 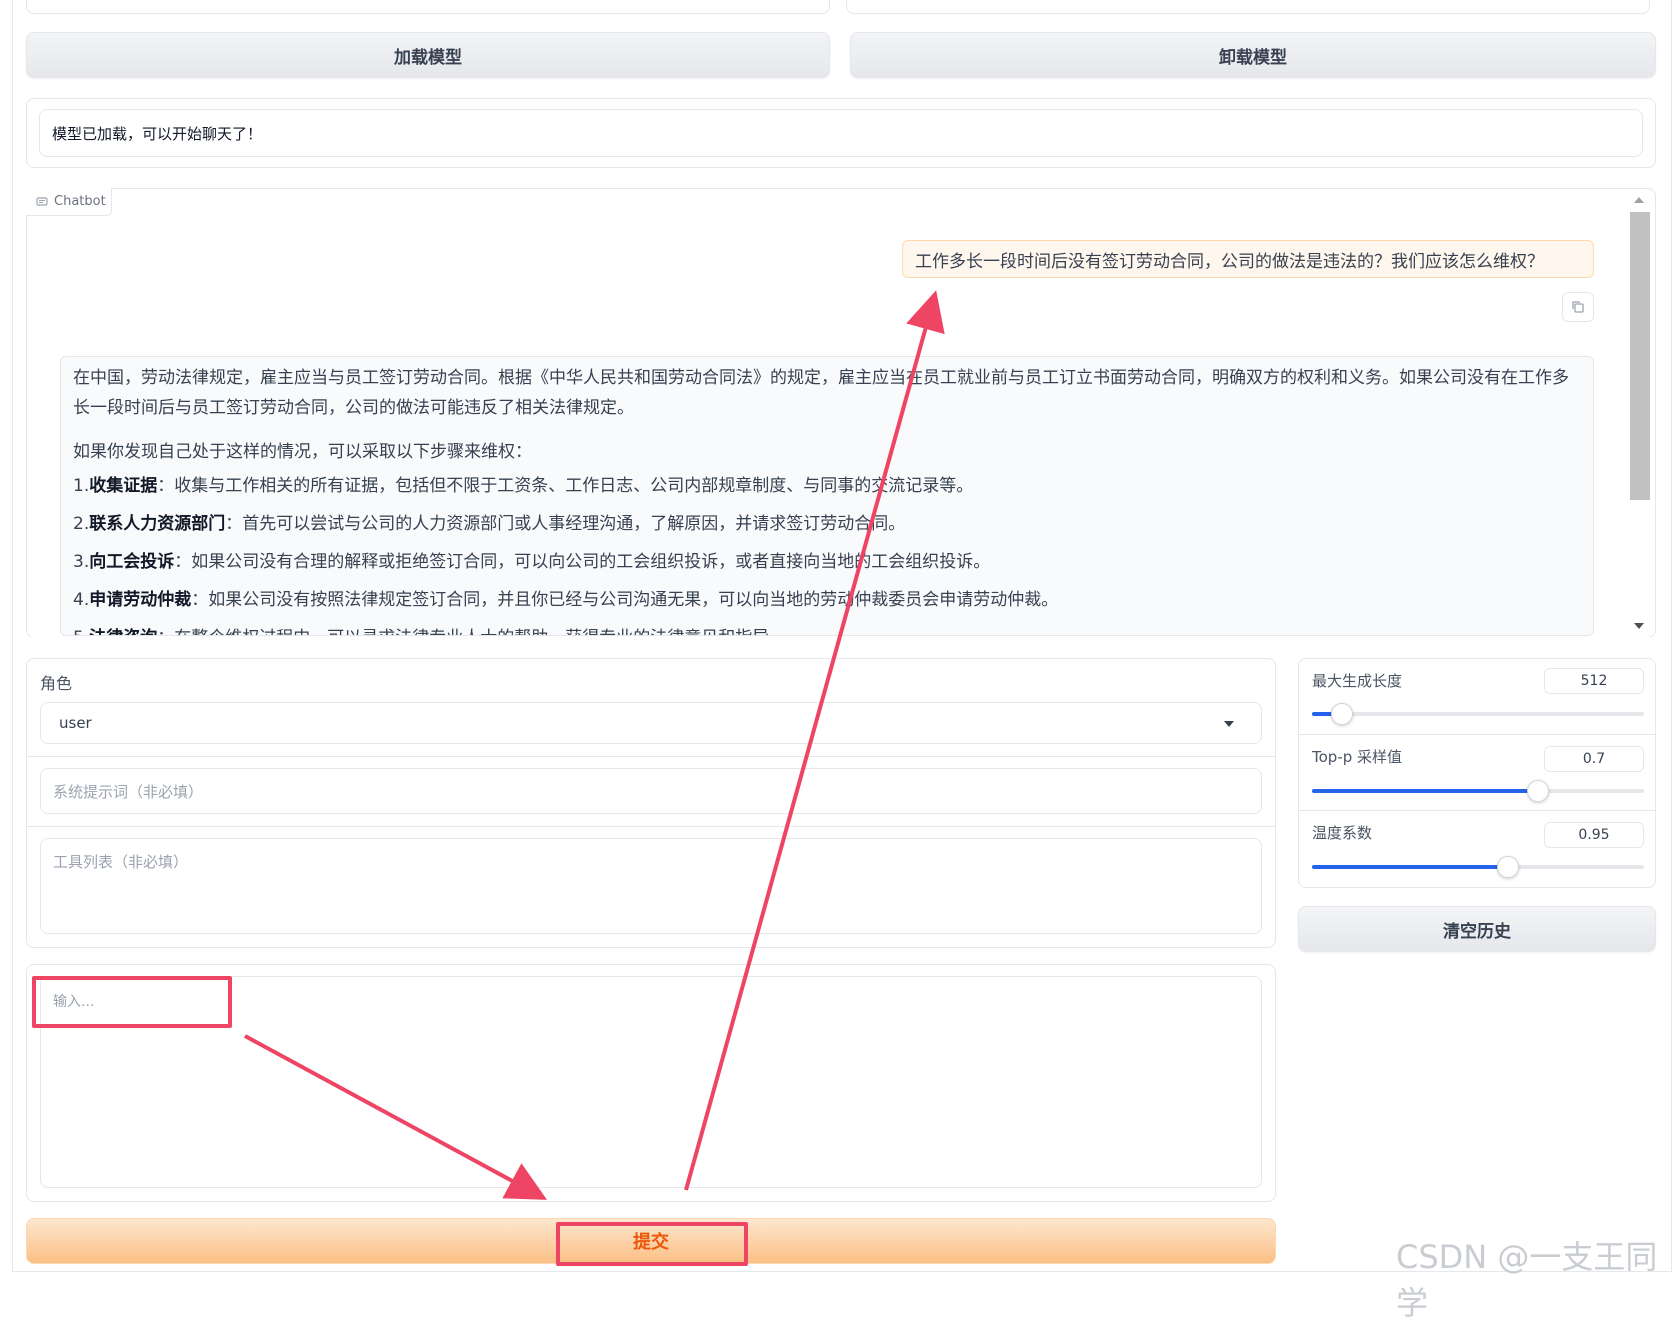 What do you see at coordinates (1527, 1280) in the screenshot?
I see `watermark: CSDN @一支王同学` at bounding box center [1527, 1280].